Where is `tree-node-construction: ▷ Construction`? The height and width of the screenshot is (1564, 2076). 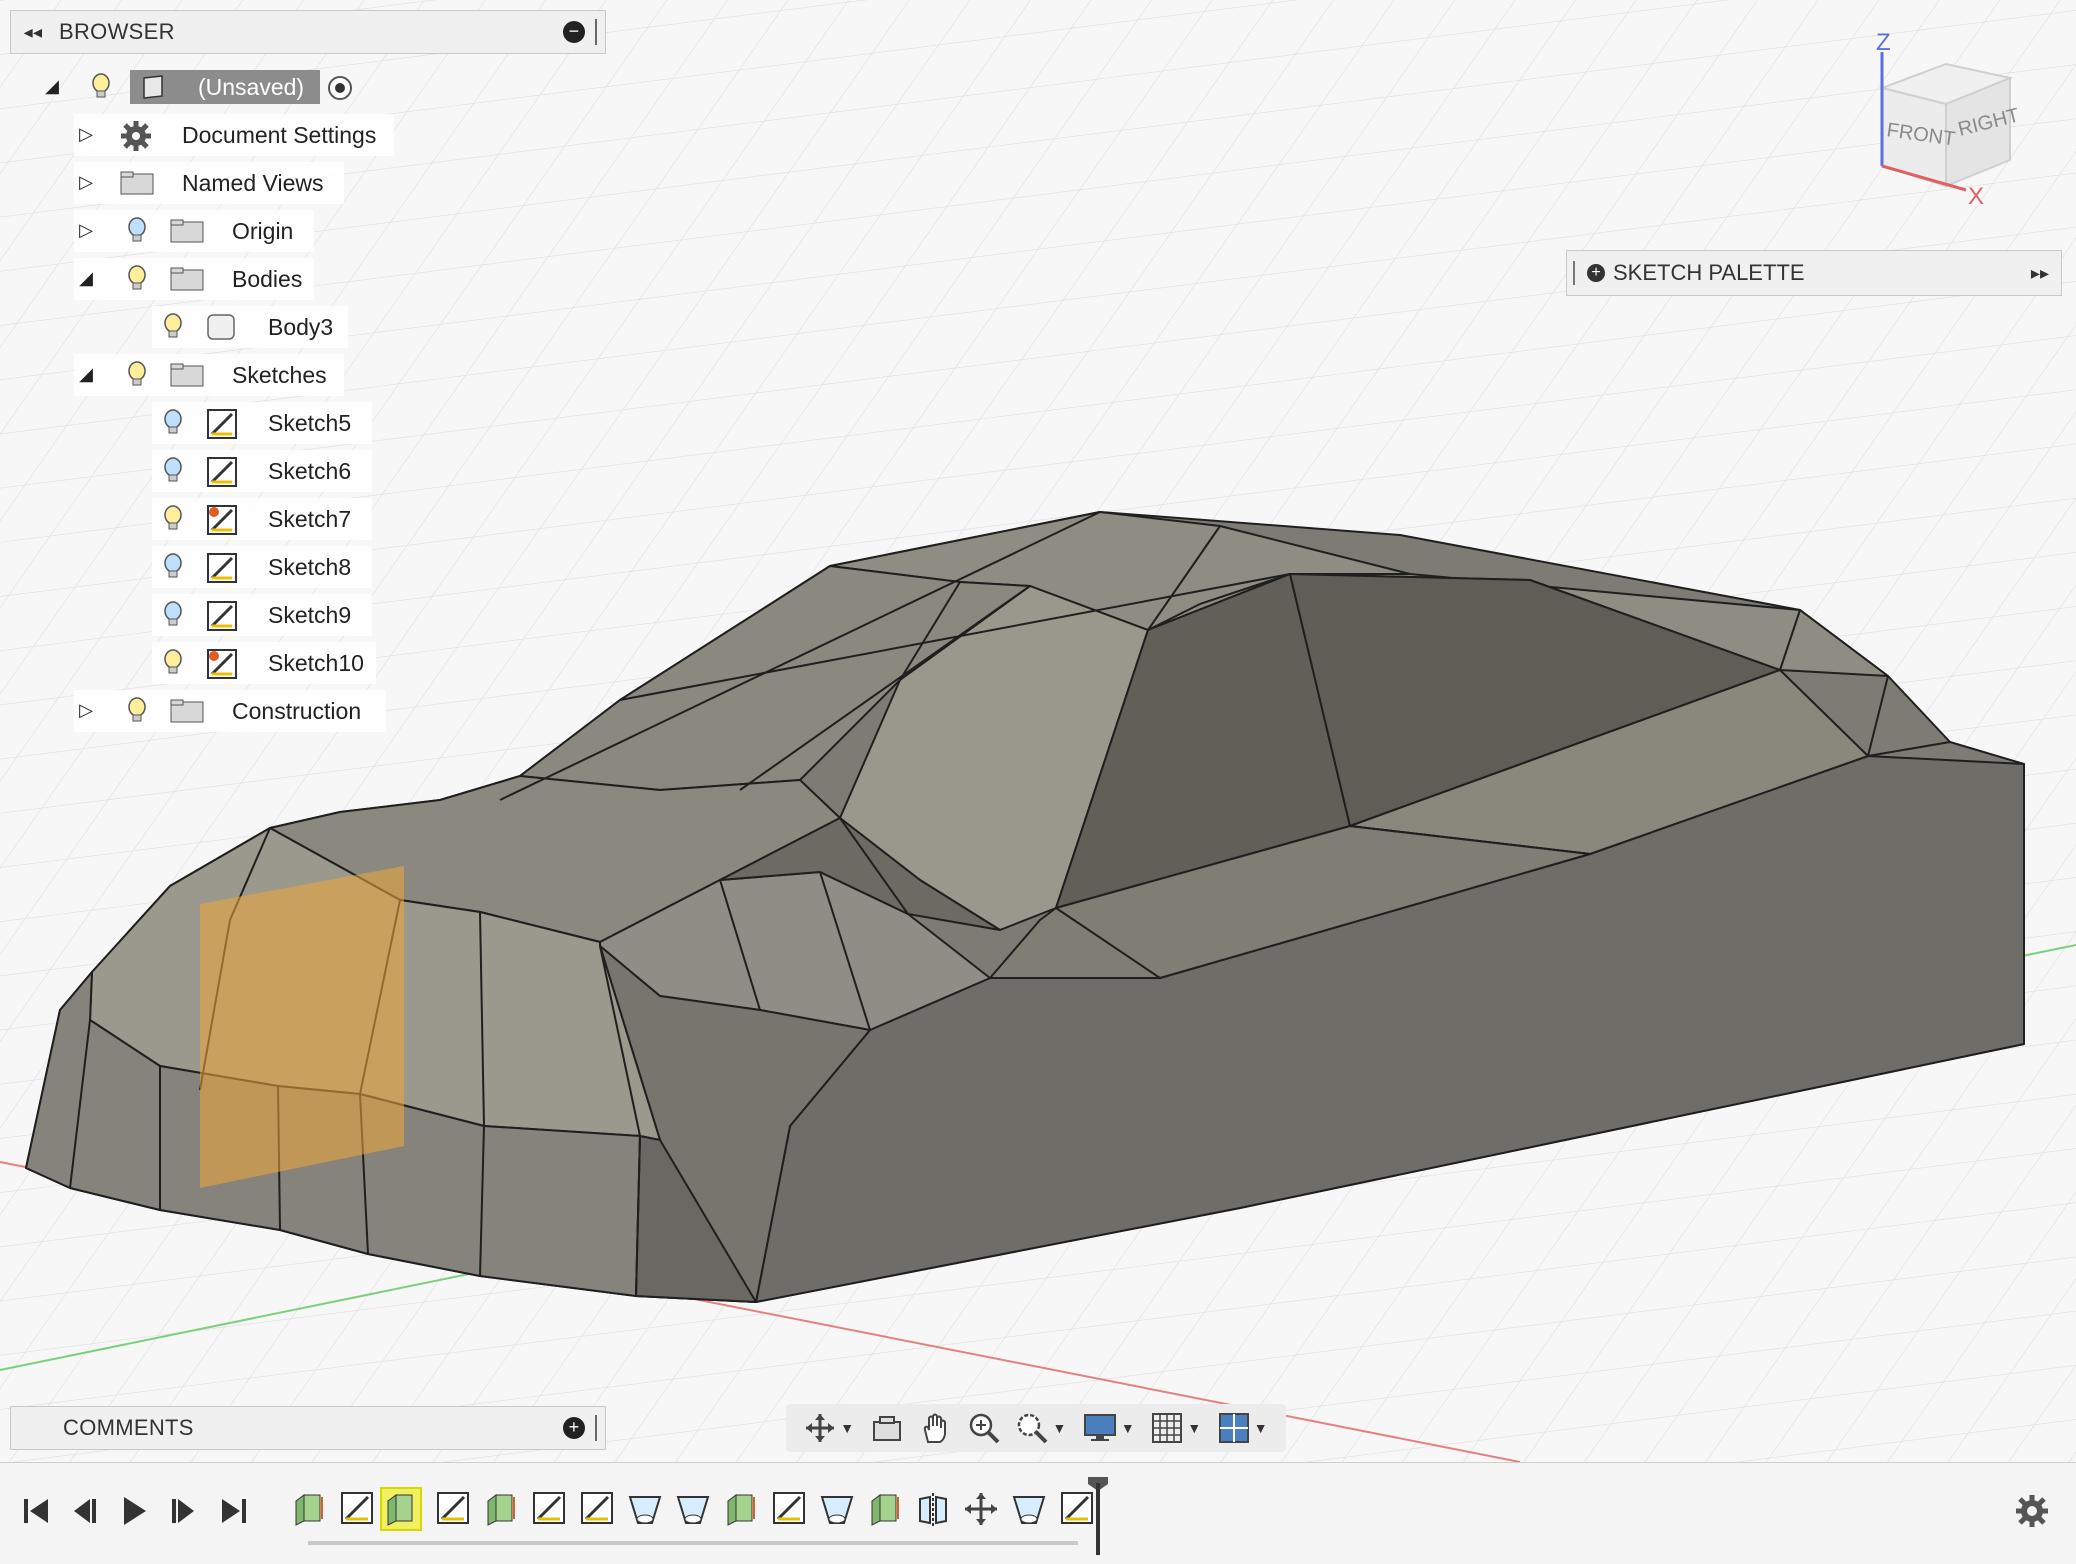
tree-node-construction: ▷ Construction is located at coordinates (230, 711).